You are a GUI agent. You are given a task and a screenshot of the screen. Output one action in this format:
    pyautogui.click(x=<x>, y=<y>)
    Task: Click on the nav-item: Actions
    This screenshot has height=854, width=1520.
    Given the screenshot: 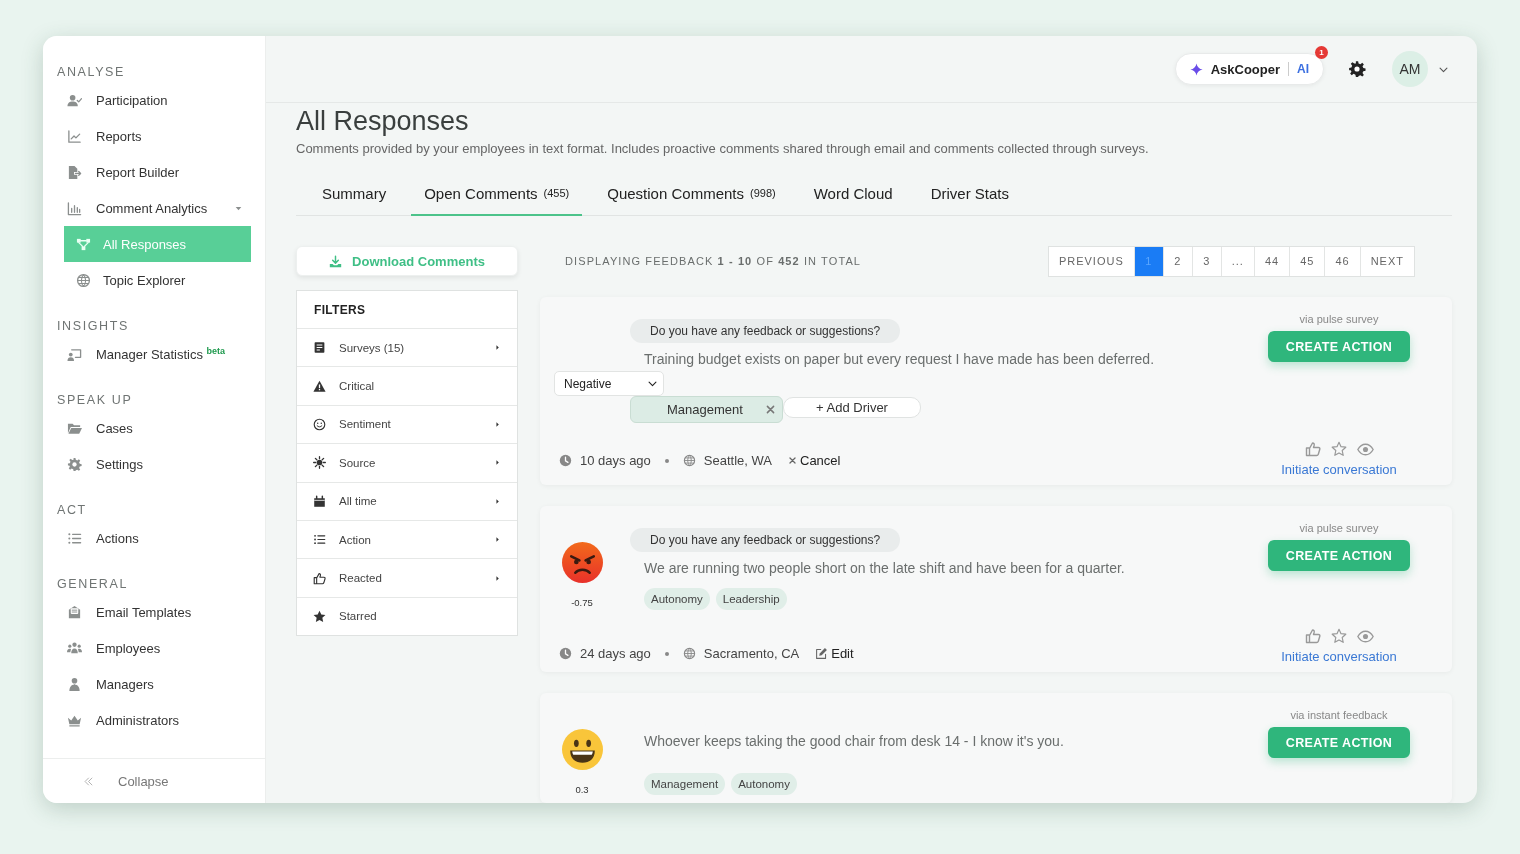 What is the action you would take?
    pyautogui.click(x=154, y=538)
    